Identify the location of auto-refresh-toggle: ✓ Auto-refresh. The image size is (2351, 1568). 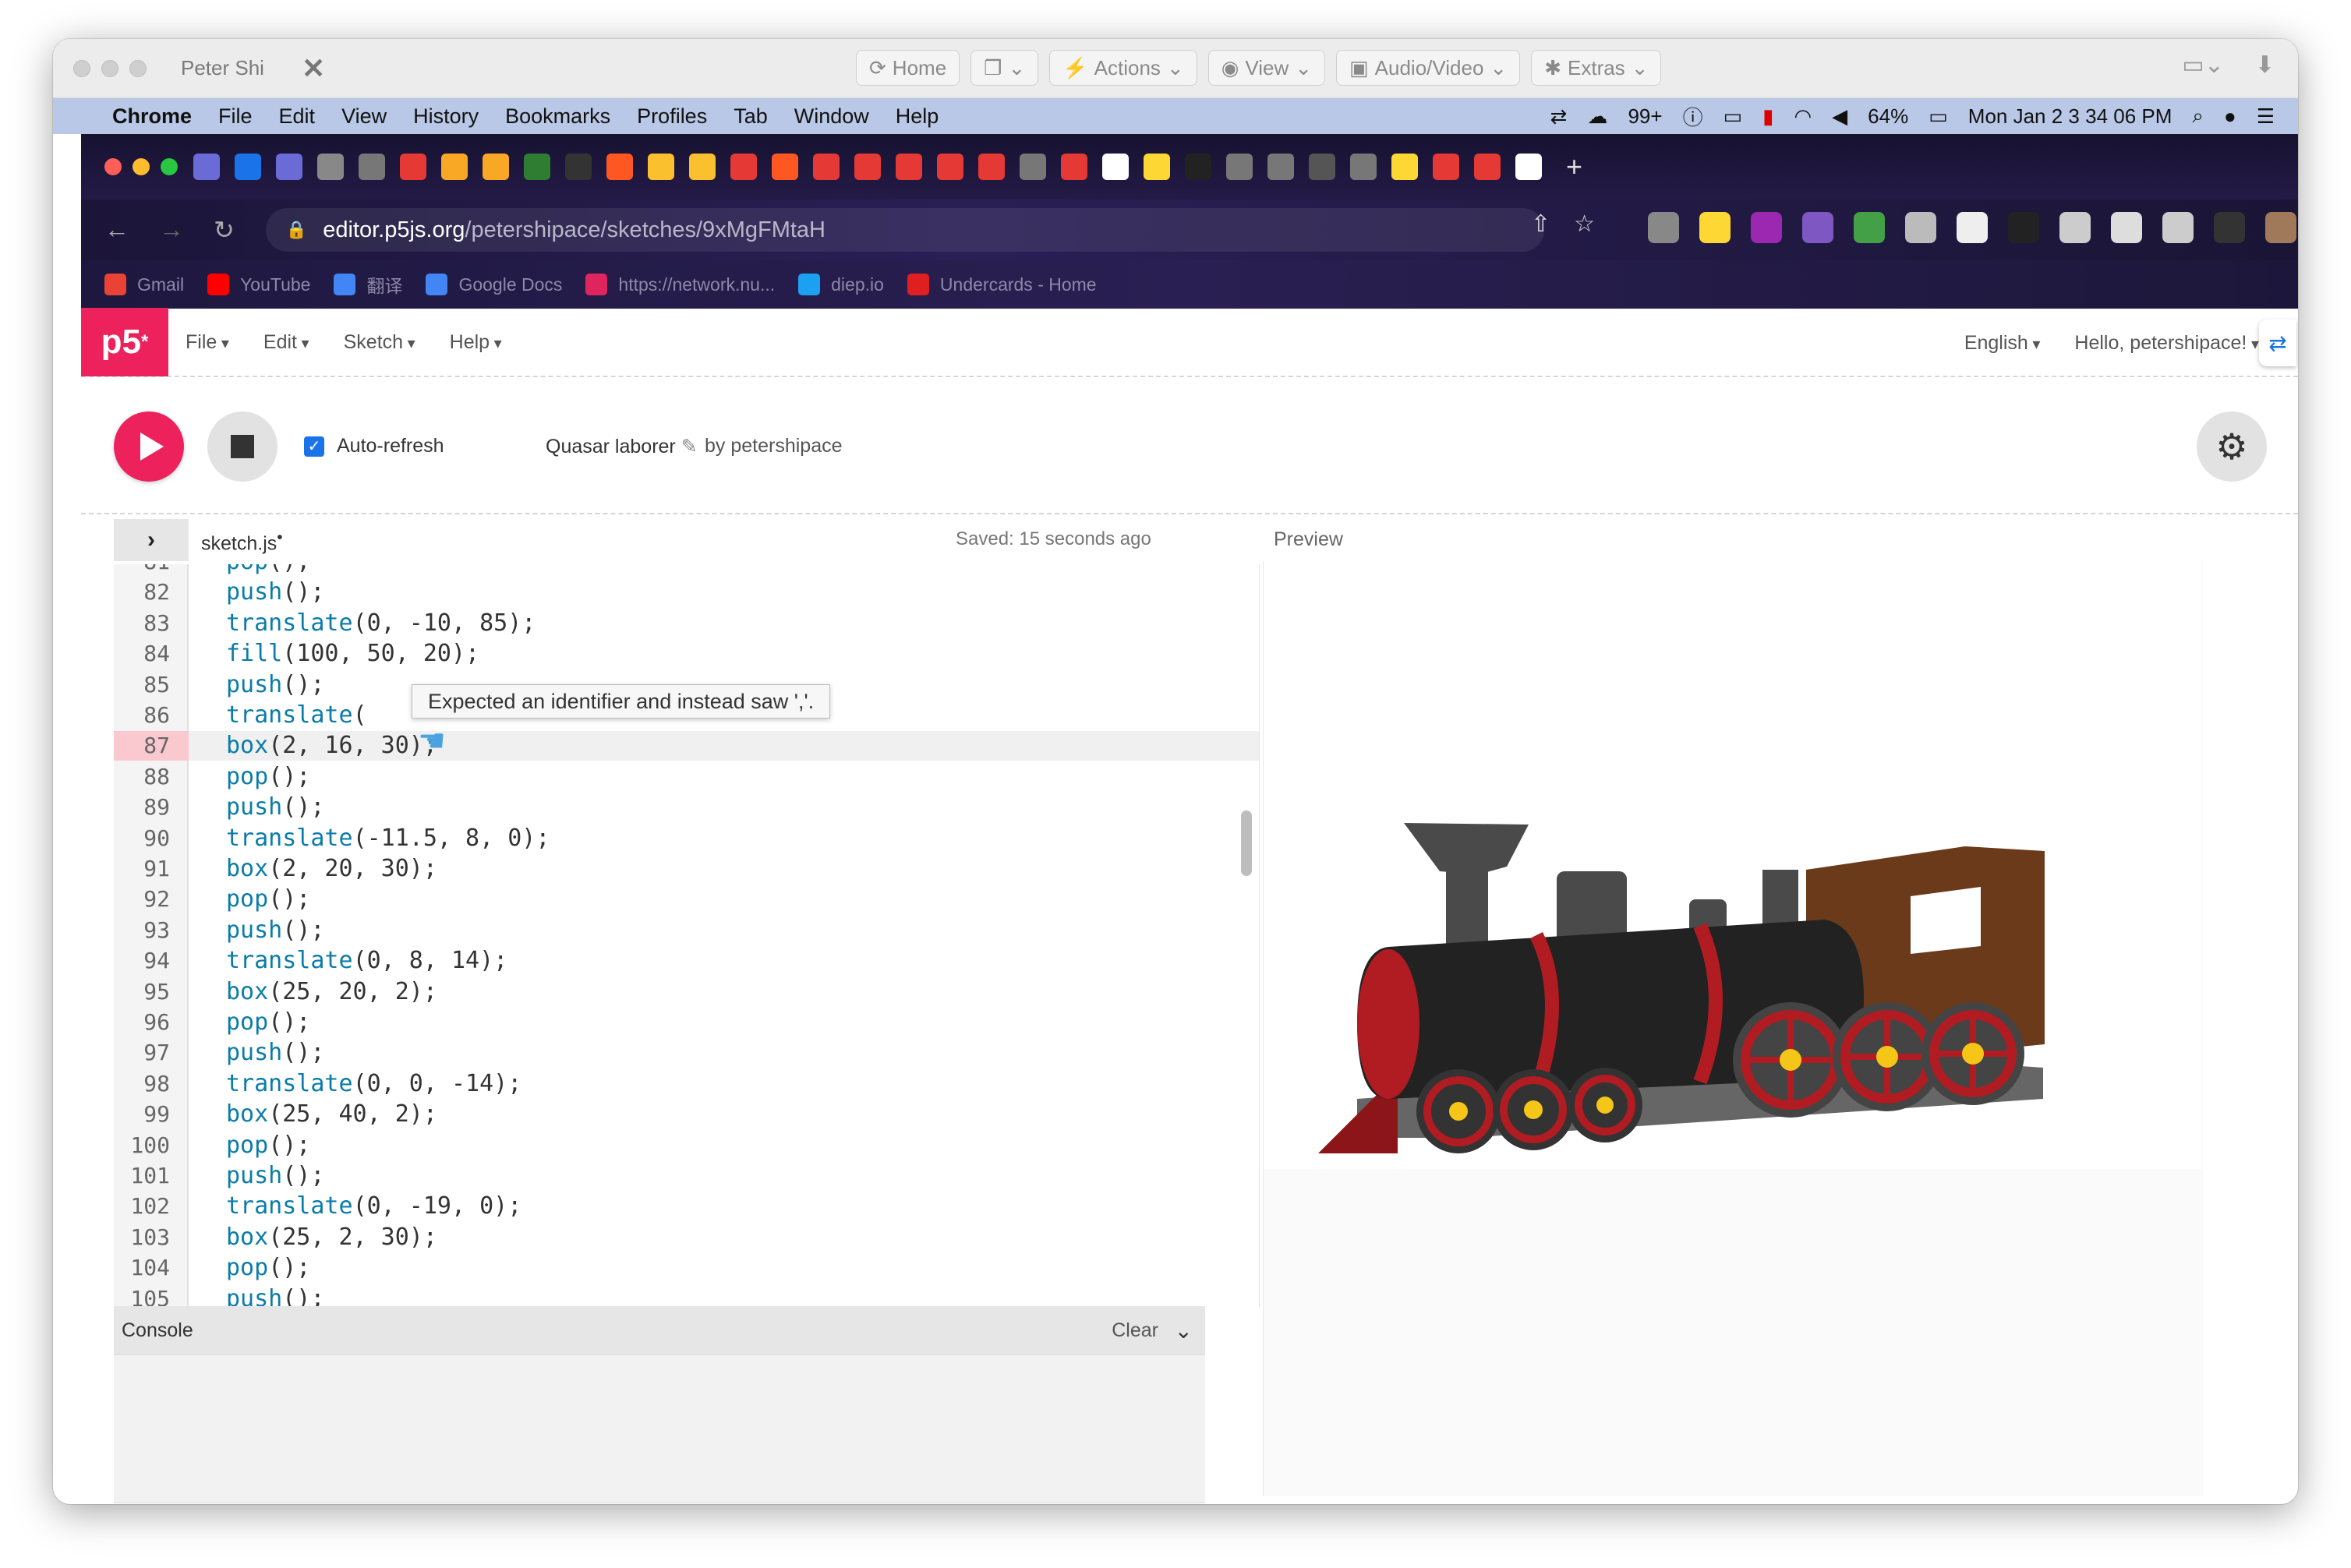
(374, 446).